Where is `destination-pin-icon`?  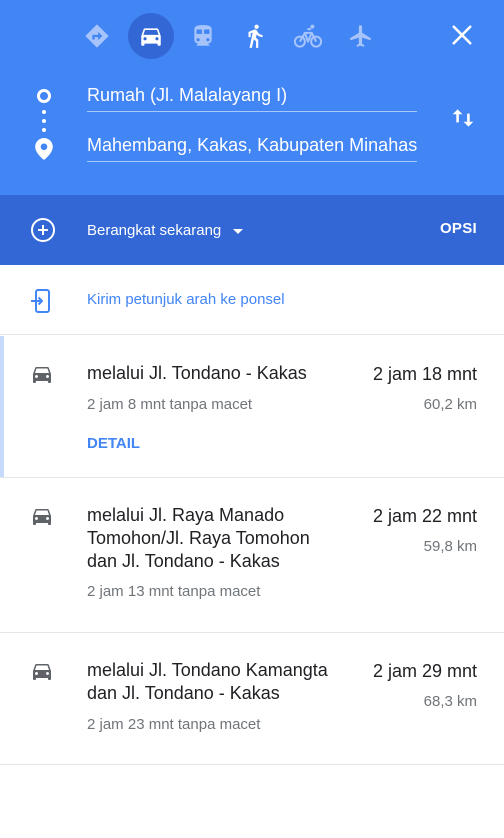
destination-pin-icon is located at coordinates (44, 149).